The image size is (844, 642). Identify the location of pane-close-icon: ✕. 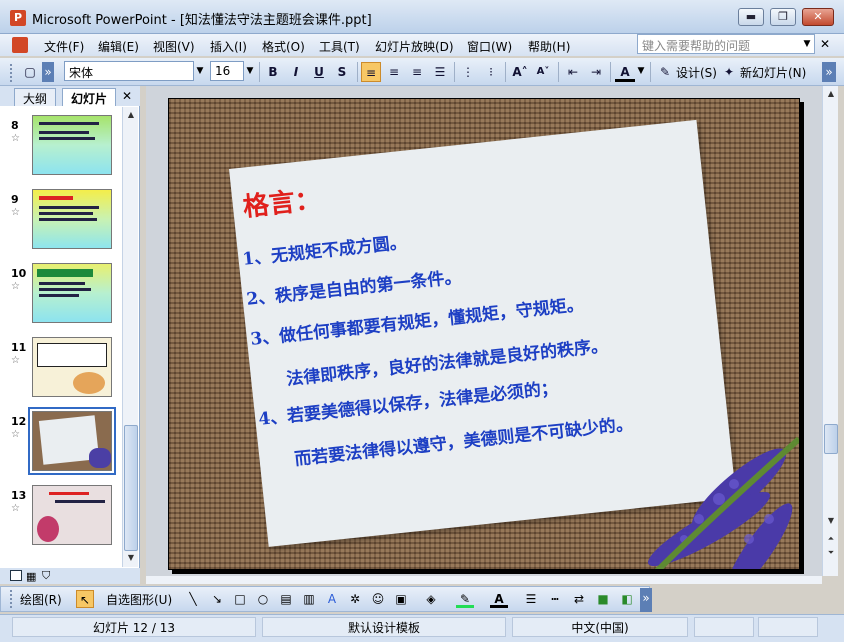
(127, 96).